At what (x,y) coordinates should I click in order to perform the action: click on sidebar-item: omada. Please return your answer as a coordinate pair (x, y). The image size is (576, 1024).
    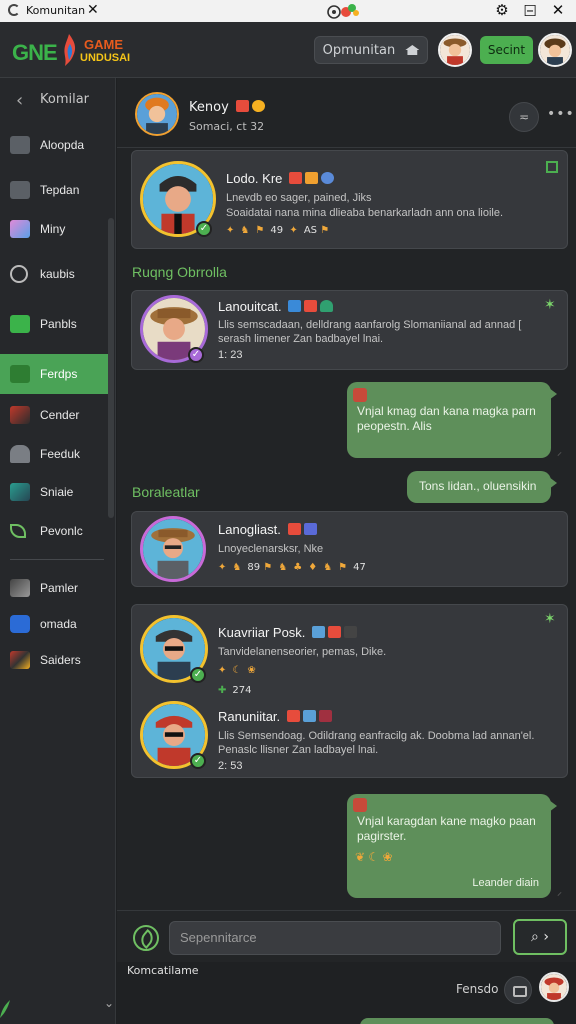
    Looking at the image, I should click on (54, 624).